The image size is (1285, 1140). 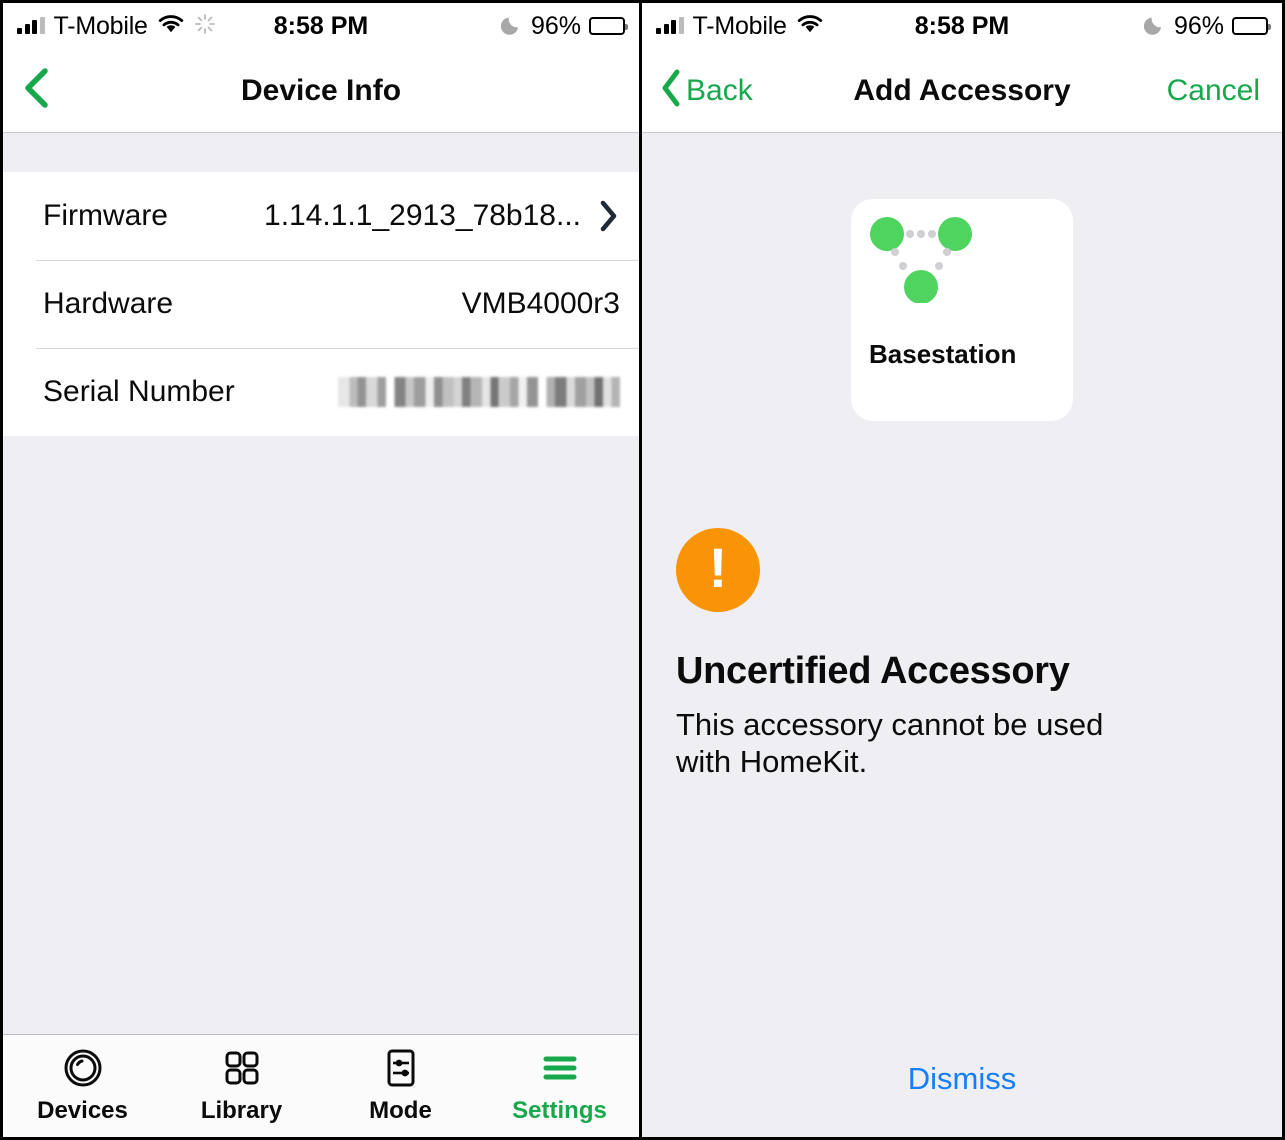 I want to click on dismiss-button-row: Dismiss, so click(x=962, y=1079).